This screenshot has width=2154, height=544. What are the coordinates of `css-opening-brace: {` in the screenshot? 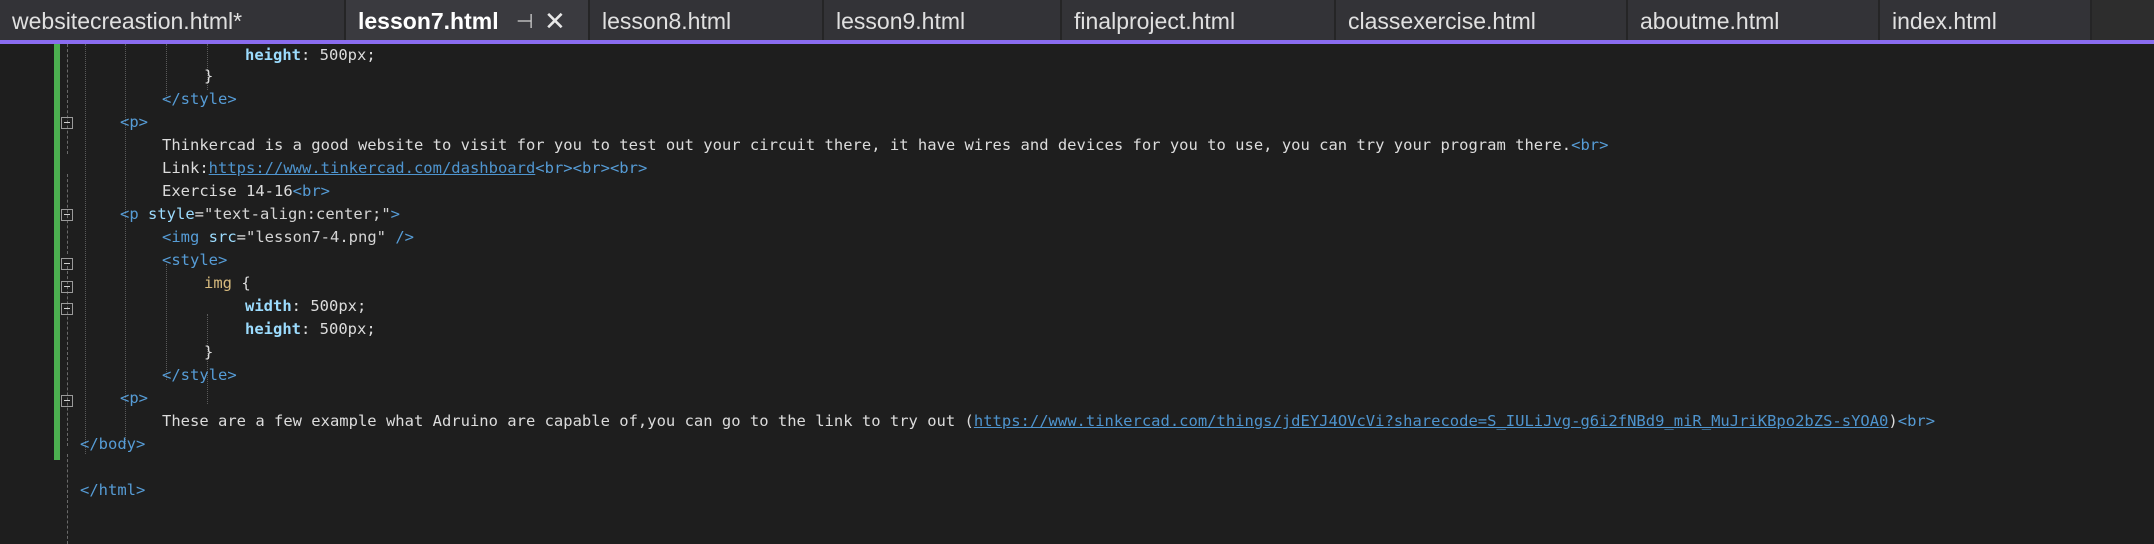 It's located at (241, 283).